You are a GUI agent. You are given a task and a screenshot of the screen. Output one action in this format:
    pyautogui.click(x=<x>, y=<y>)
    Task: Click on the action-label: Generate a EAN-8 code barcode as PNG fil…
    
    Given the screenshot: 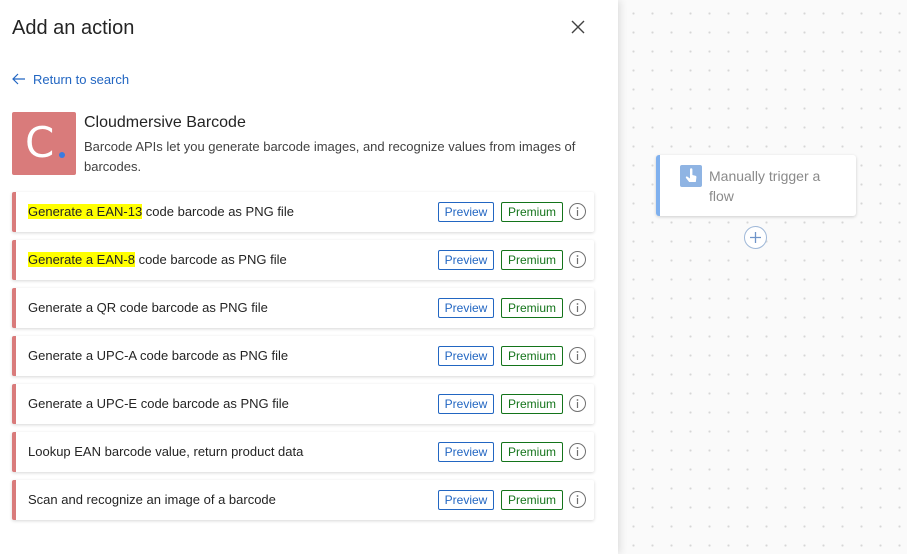 What is the action you would take?
    pyautogui.click(x=157, y=260)
    